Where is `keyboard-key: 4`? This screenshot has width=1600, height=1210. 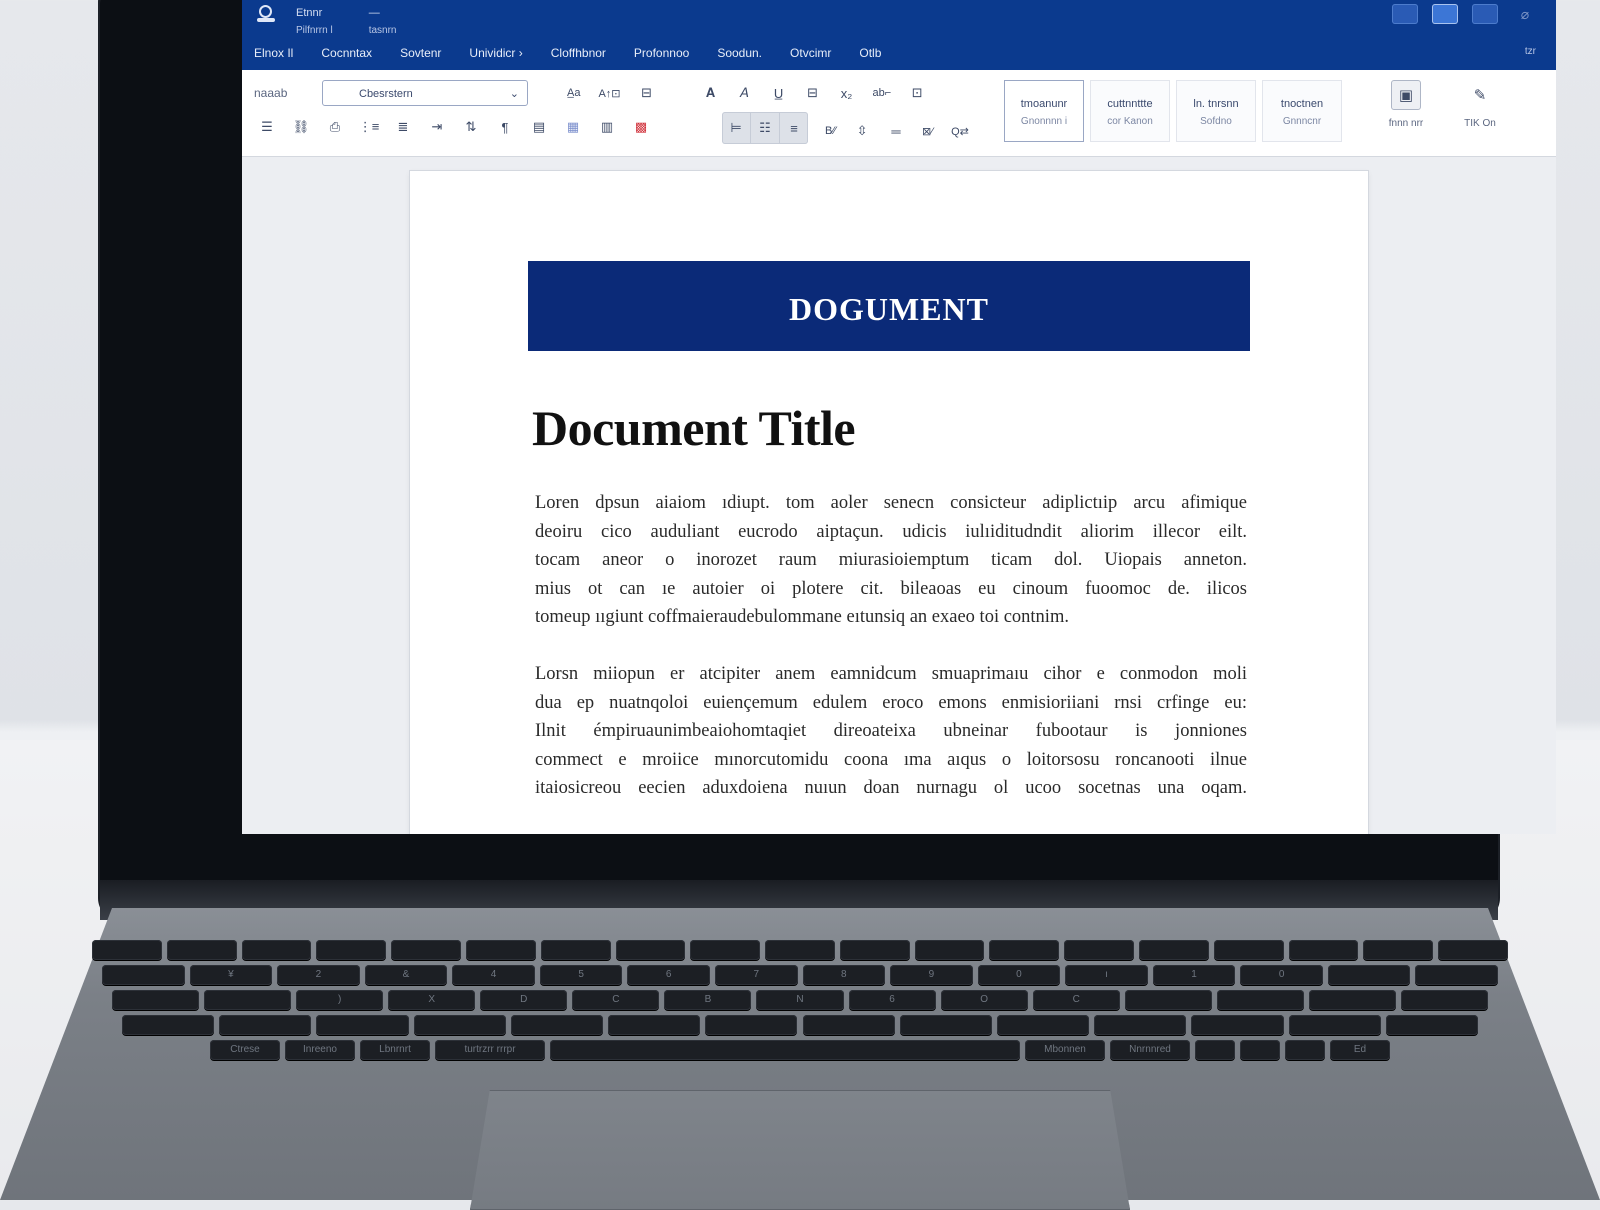 keyboard-key: 4 is located at coordinates (493, 975).